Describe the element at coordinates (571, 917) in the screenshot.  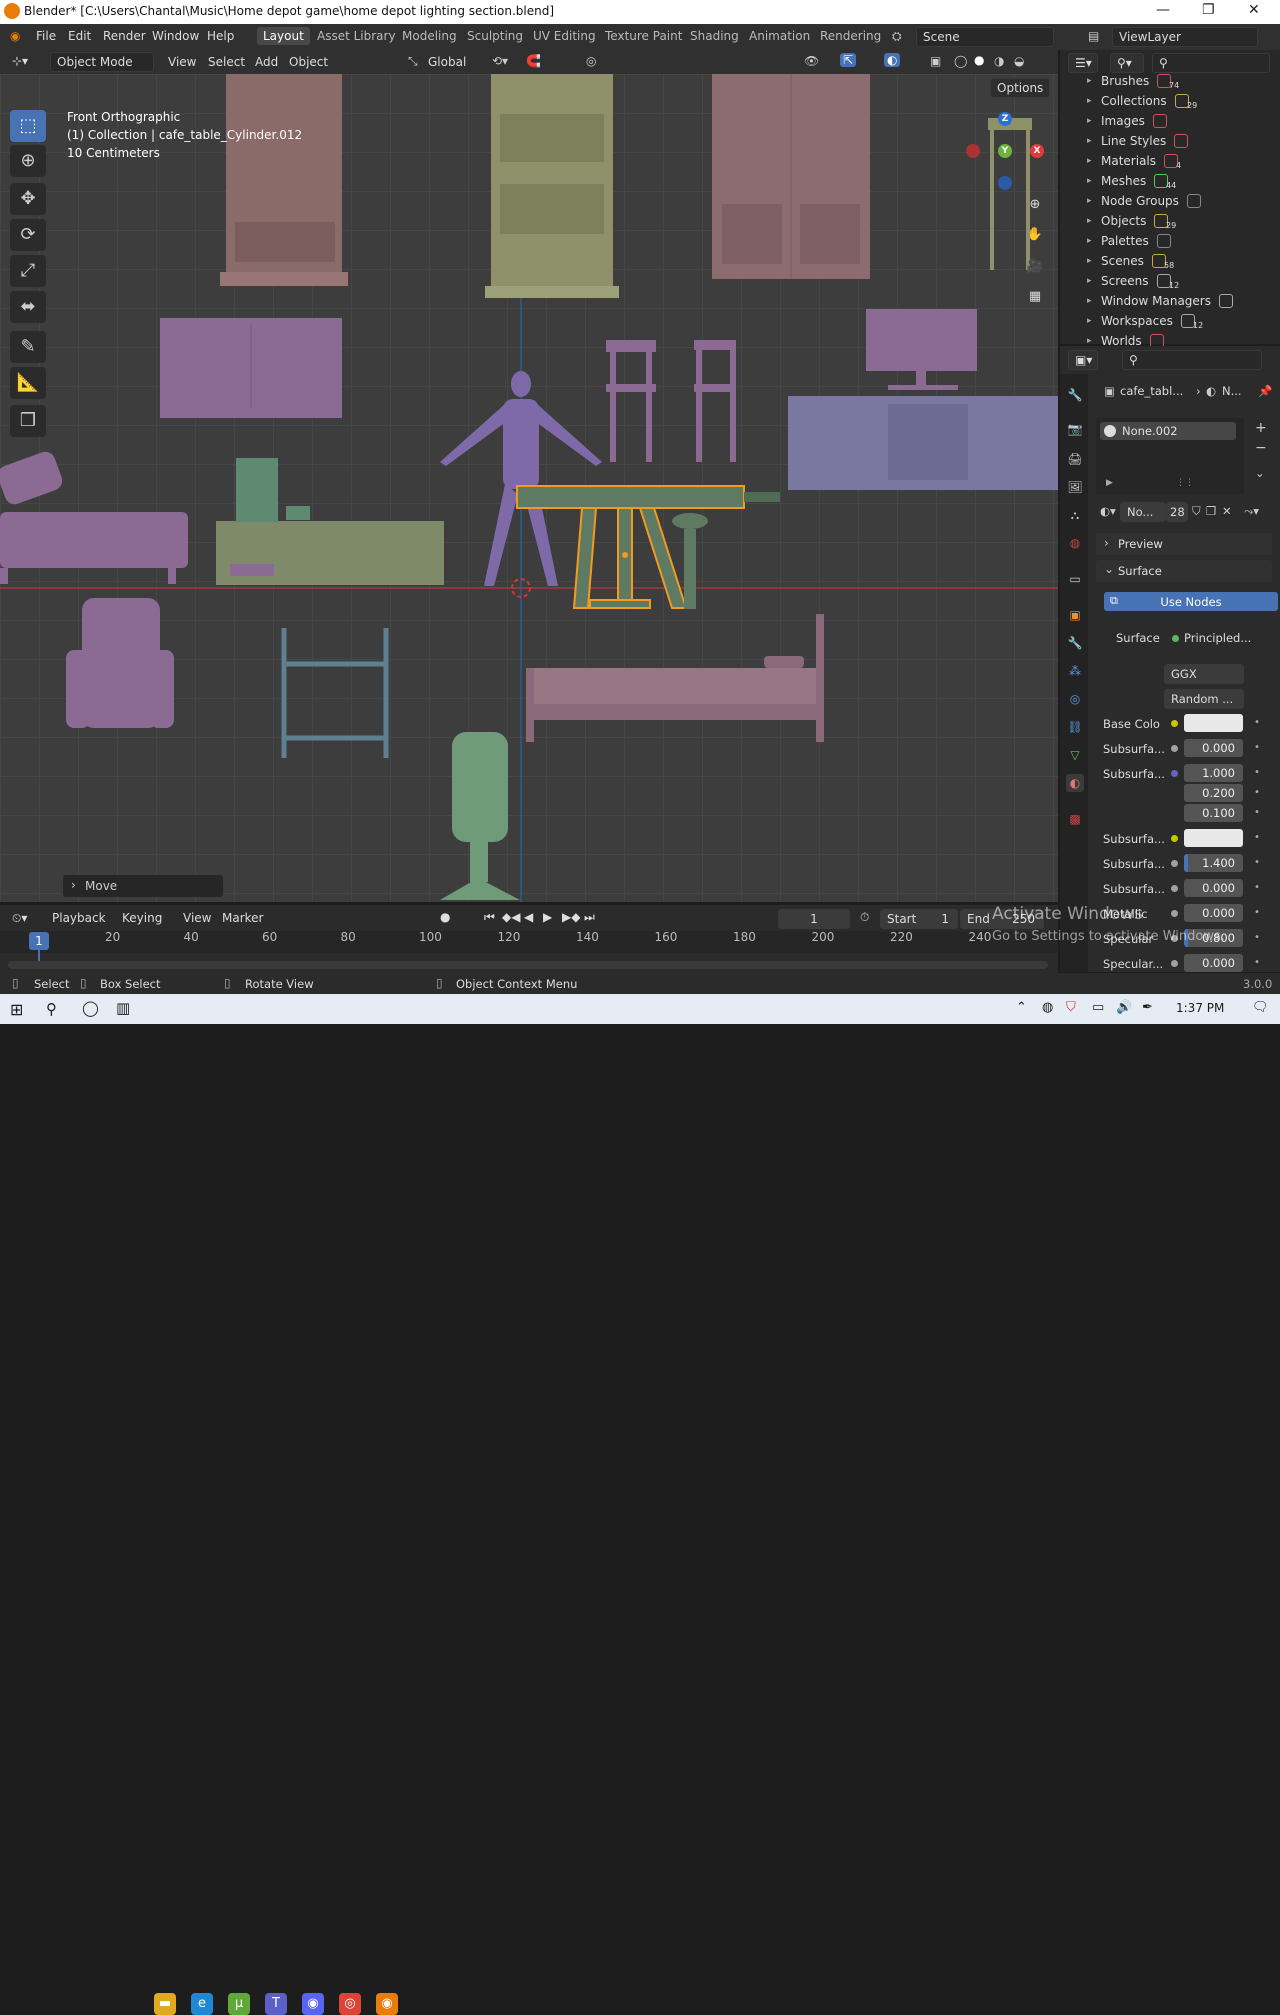
I see `jump-keyframe-forward-icon: ▶◆` at that location.